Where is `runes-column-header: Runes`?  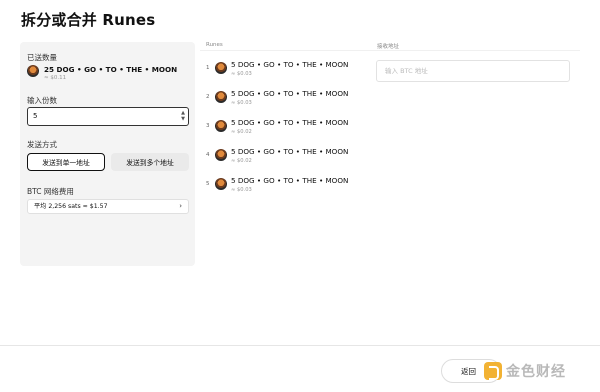
runes-column-header: Runes is located at coordinates (214, 45).